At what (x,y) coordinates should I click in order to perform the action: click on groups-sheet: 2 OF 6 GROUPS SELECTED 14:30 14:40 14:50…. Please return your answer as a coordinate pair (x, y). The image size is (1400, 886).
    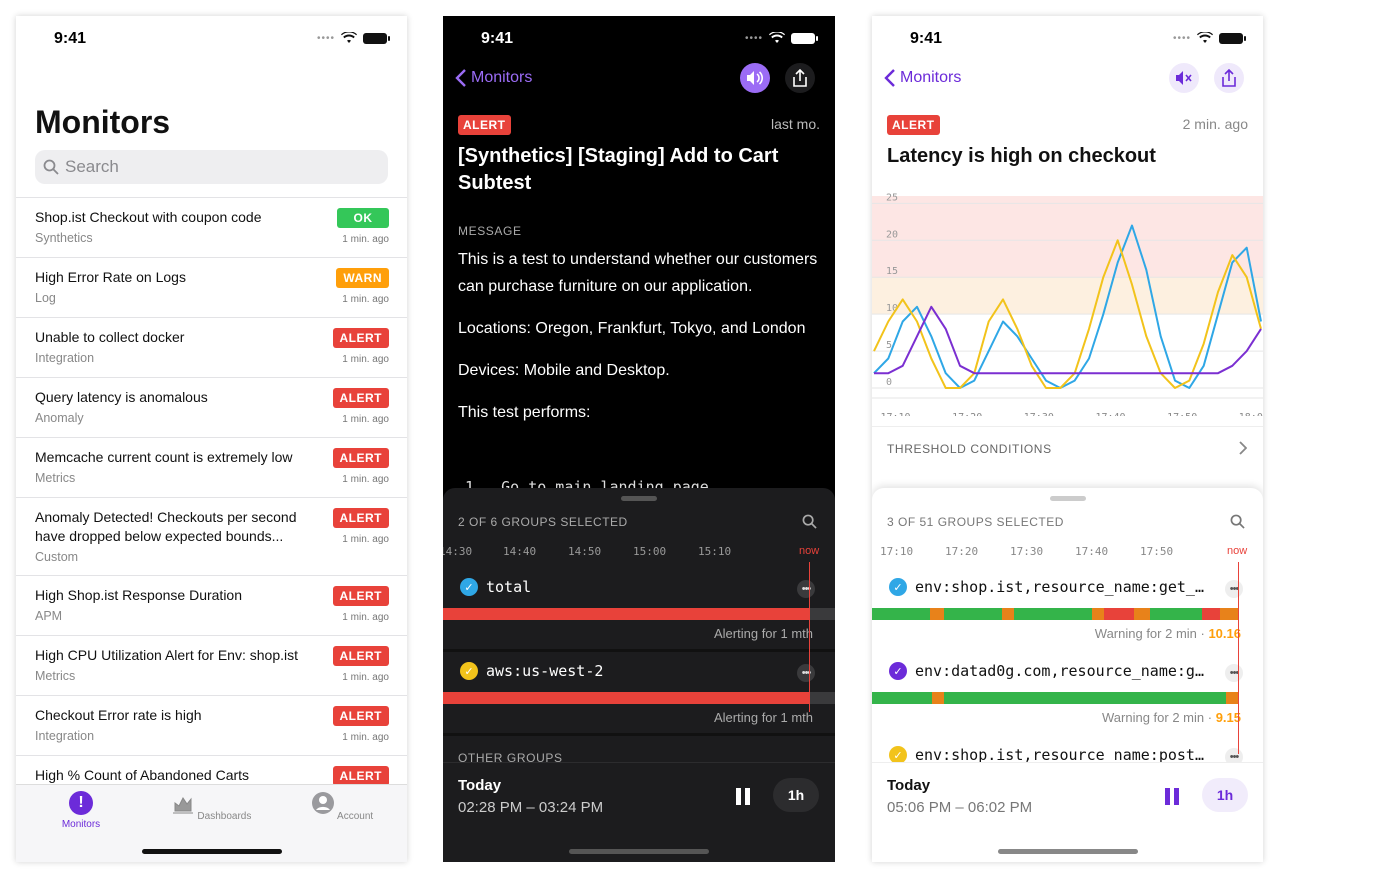
    Looking at the image, I should click on (639, 675).